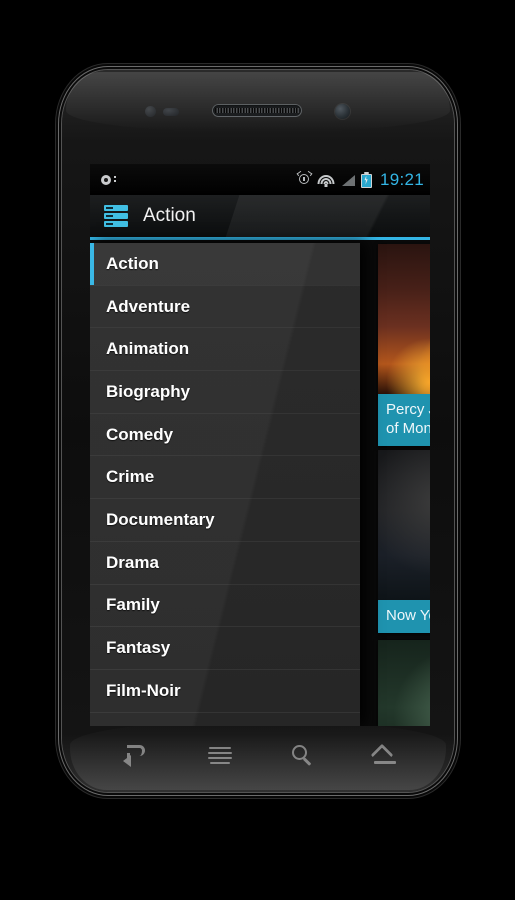 The height and width of the screenshot is (900, 515). What do you see at coordinates (404, 319) in the screenshot?
I see `movie-poster-fire` at bounding box center [404, 319].